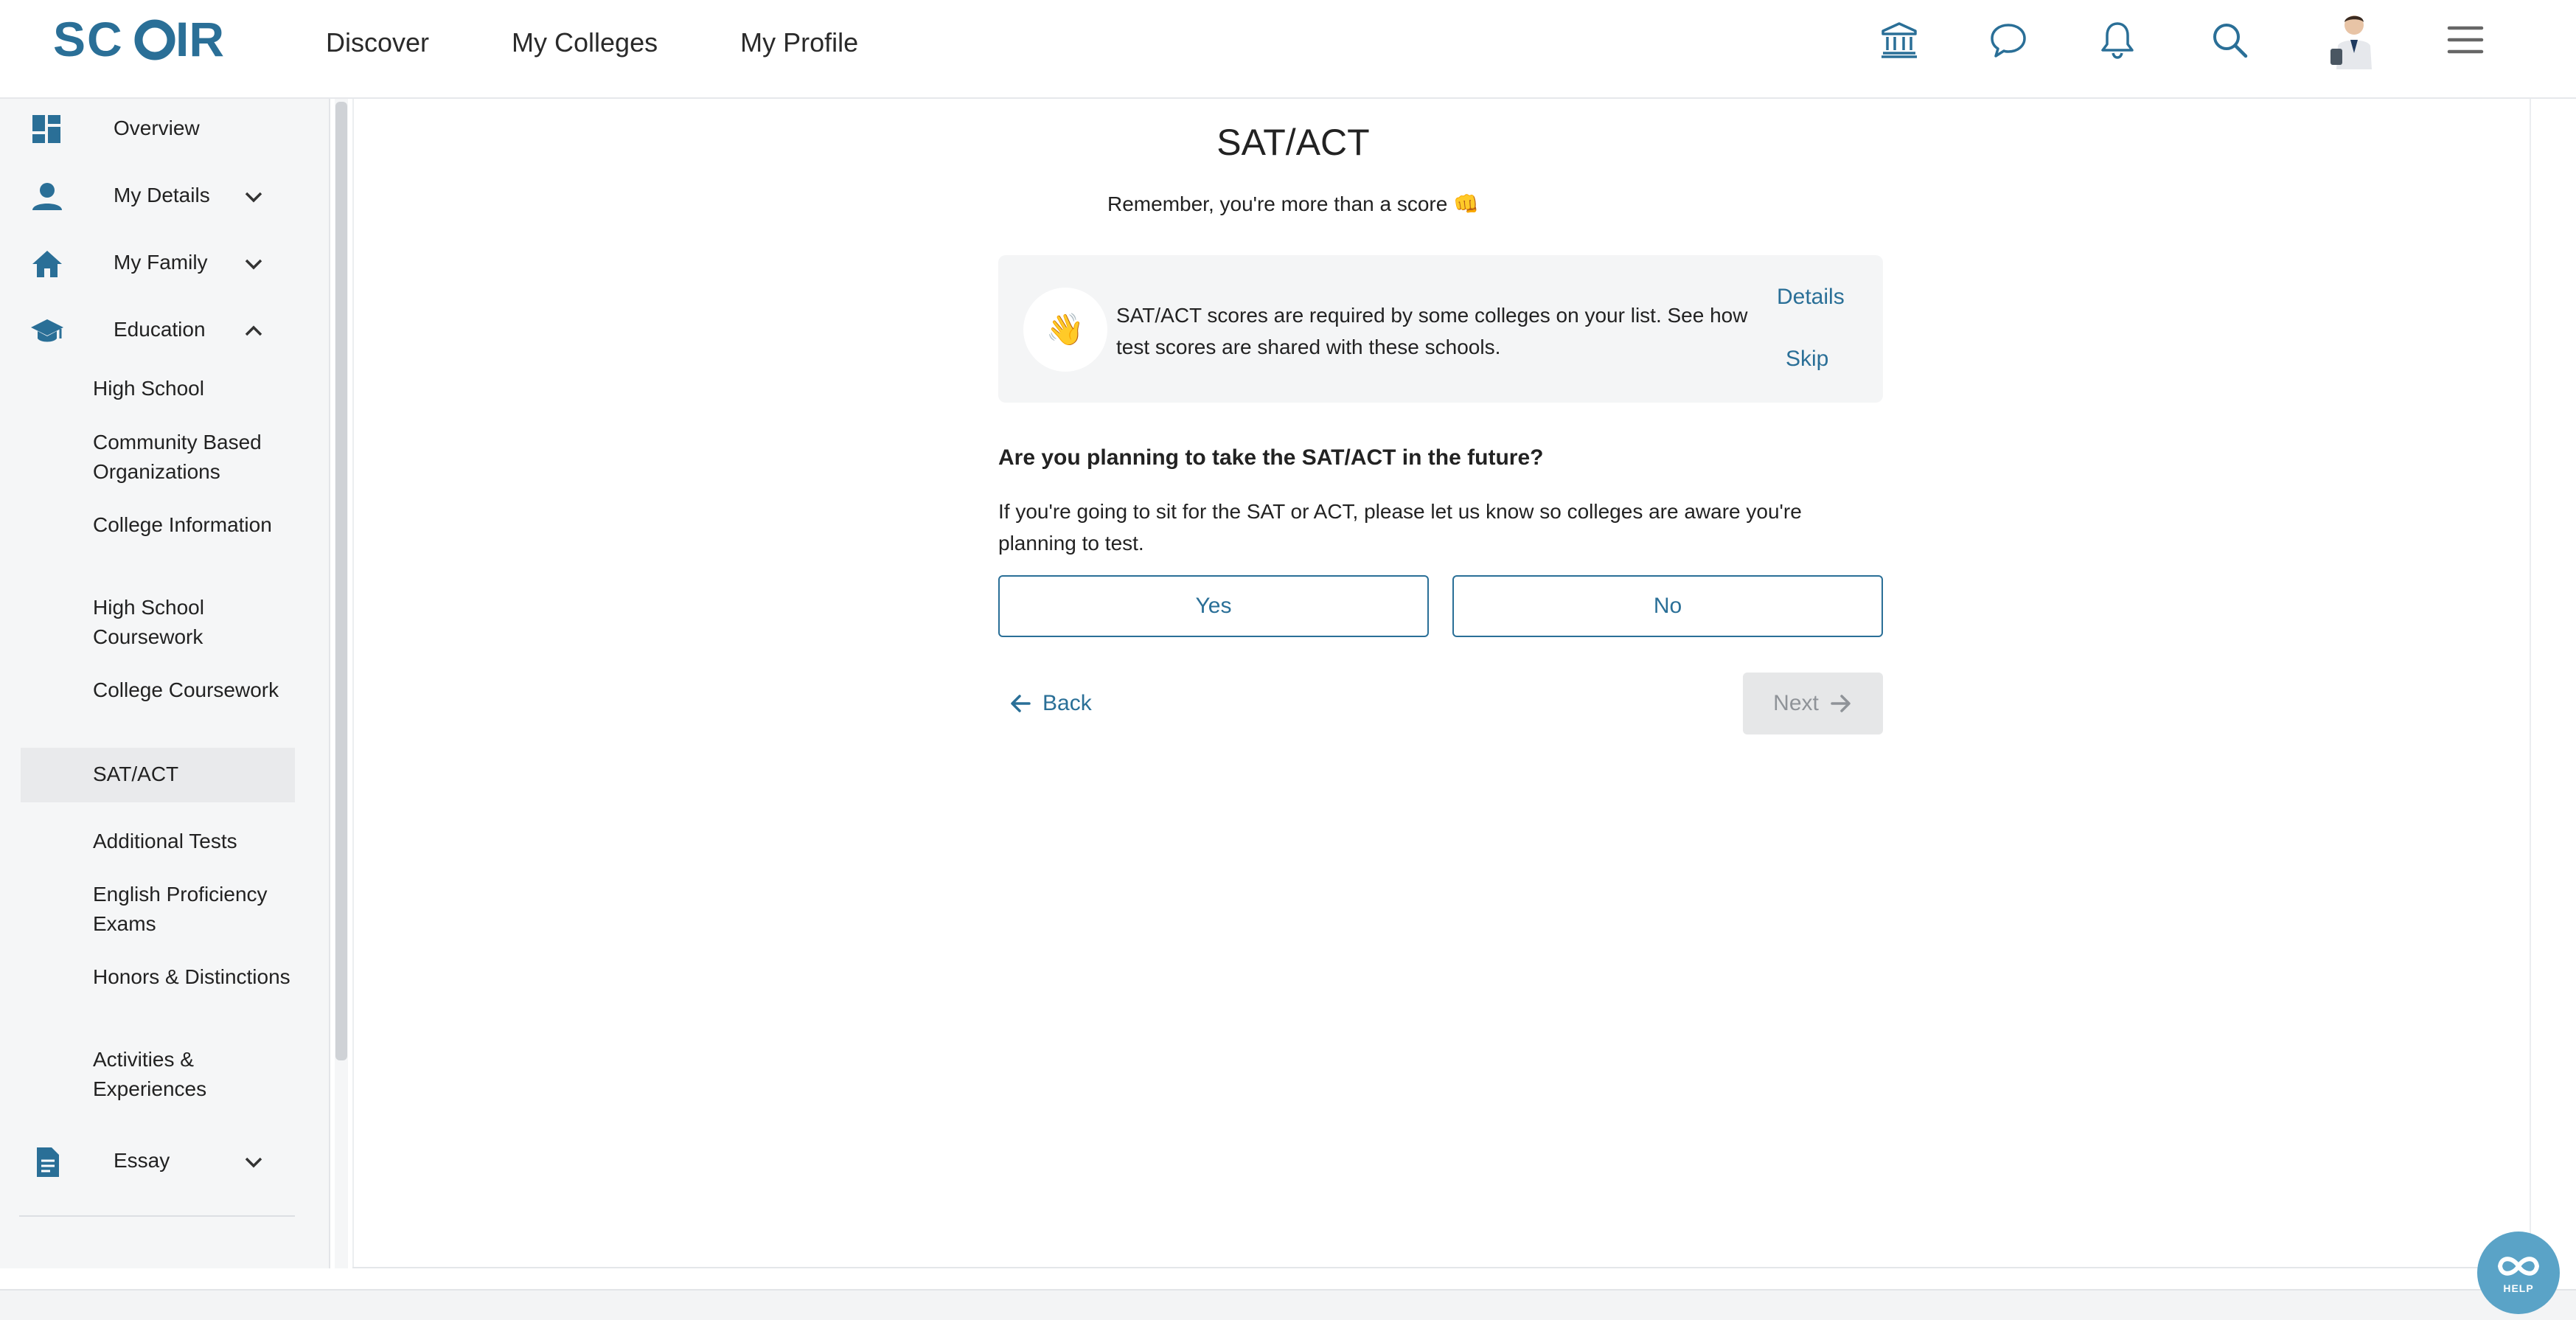 The image size is (2576, 1320). I want to click on arrow-right-icon, so click(1841, 703).